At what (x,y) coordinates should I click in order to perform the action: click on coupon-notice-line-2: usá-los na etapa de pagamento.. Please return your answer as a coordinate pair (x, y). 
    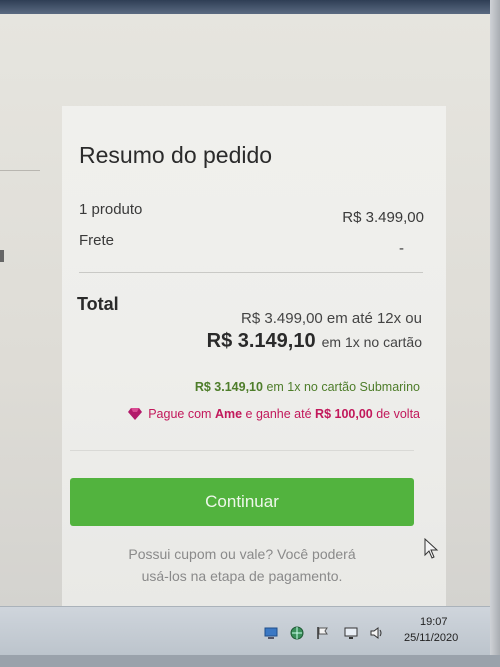
    Looking at the image, I should click on (242, 576).